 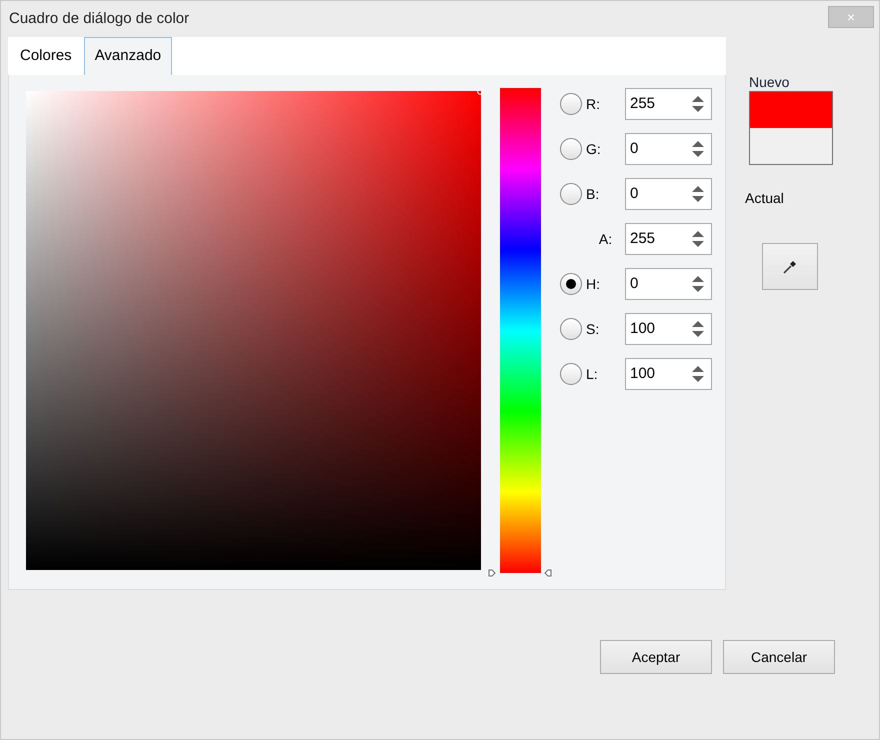 I want to click on field-label: A:, so click(x=606, y=239).